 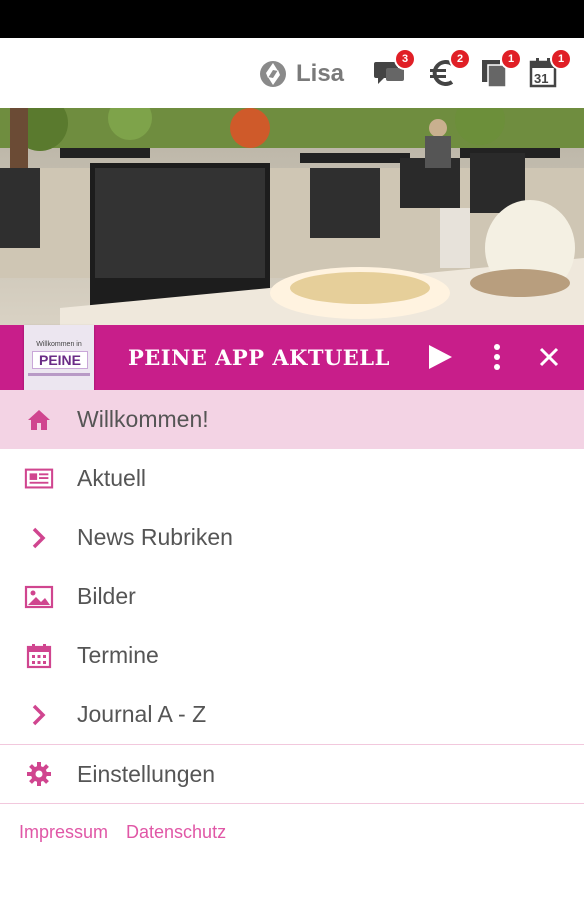 I want to click on image-icon, so click(x=39, y=597).